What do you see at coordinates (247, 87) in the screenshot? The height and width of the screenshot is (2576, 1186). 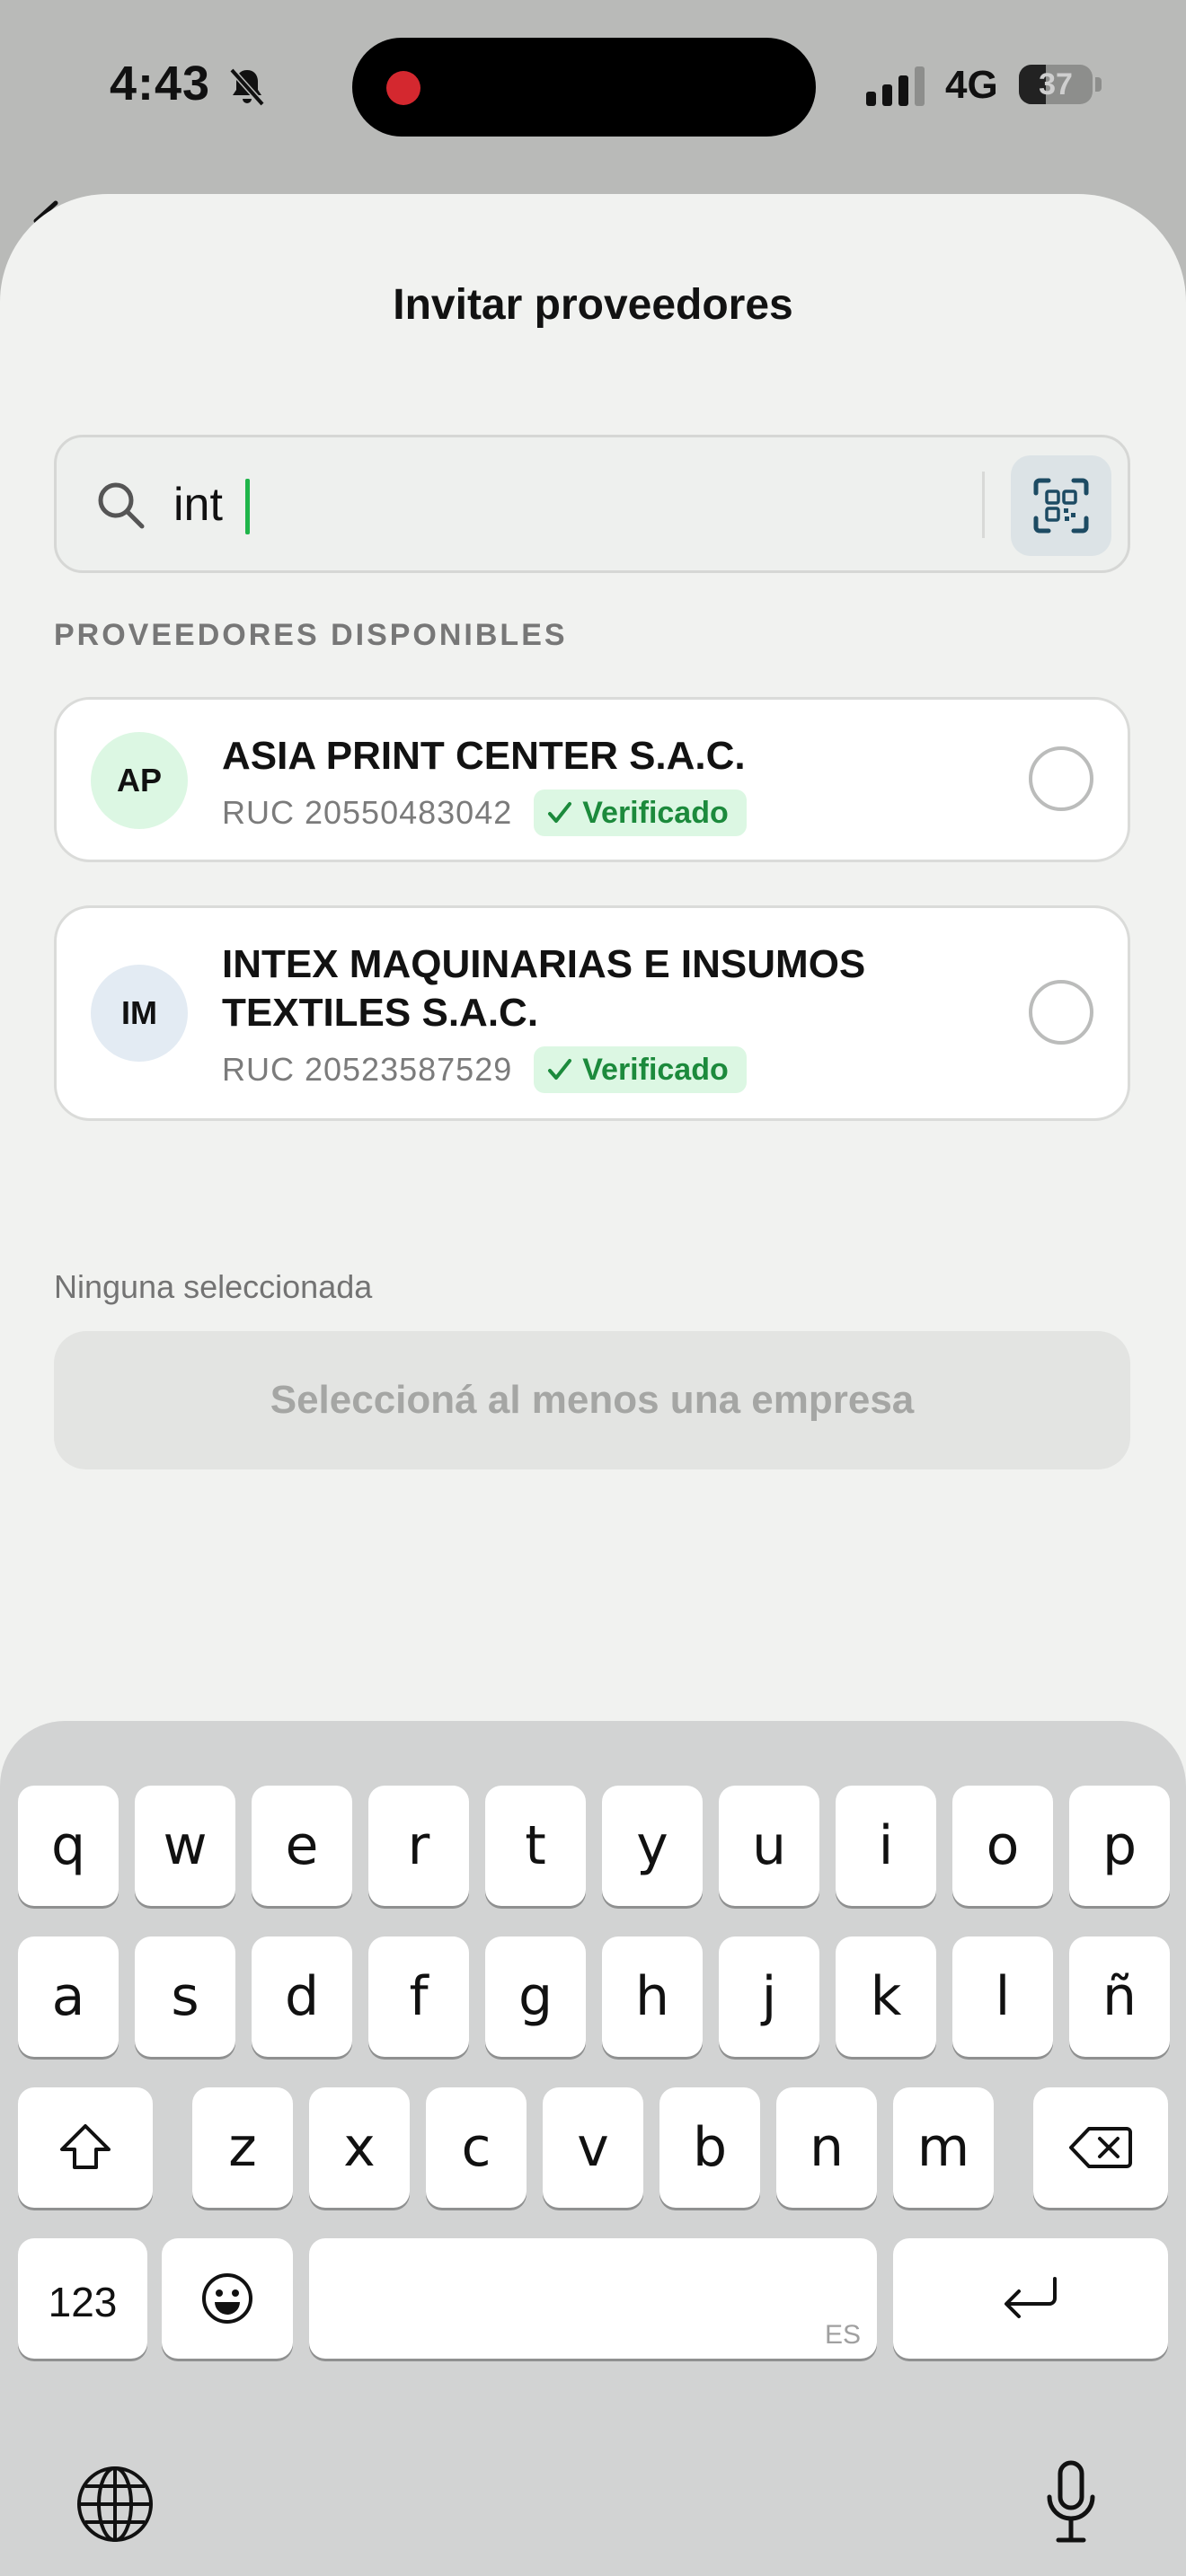 I see `bell-muted-icon` at bounding box center [247, 87].